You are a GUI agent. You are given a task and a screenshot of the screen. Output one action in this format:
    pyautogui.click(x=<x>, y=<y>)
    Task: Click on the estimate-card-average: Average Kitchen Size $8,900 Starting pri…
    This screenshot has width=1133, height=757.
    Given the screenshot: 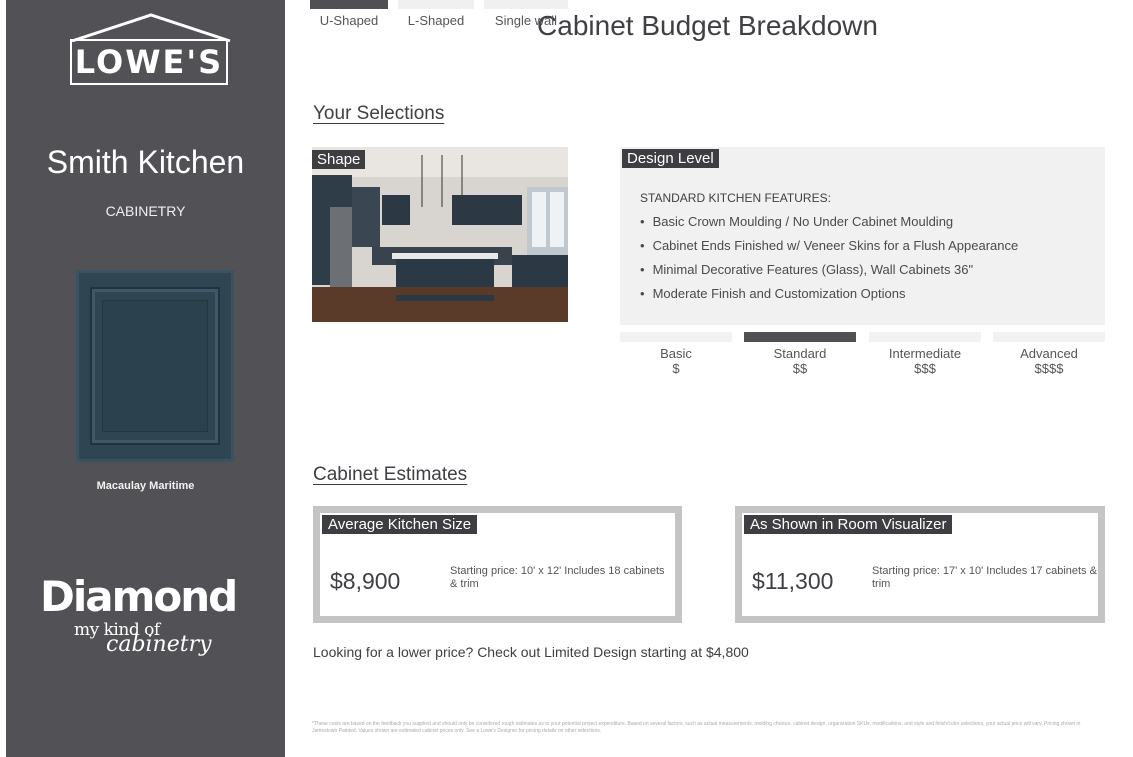 What is the action you would take?
    pyautogui.click(x=497, y=564)
    